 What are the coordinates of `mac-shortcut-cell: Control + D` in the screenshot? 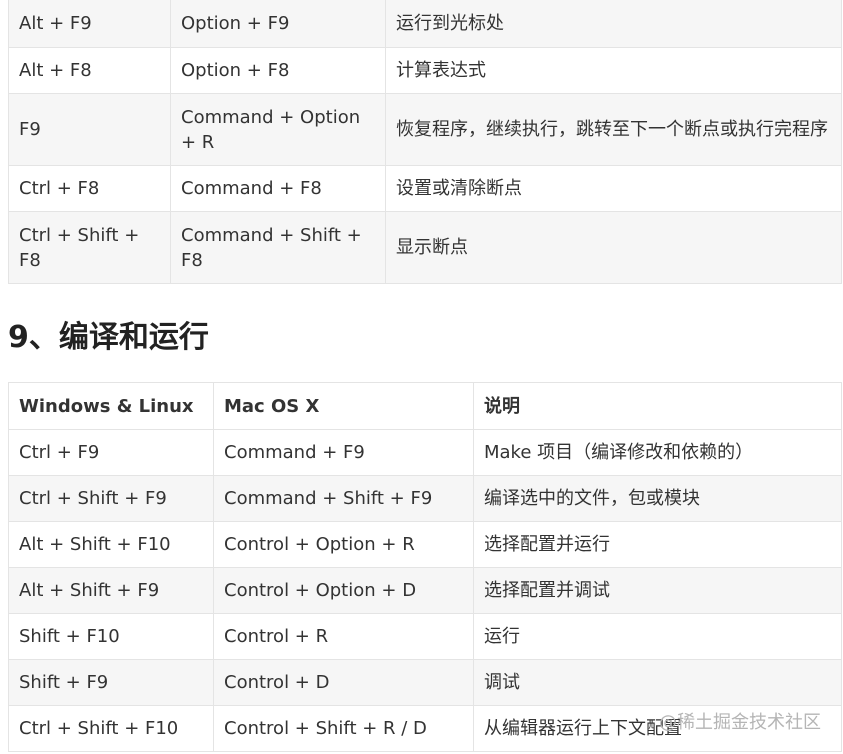 It's located at (343, 682).